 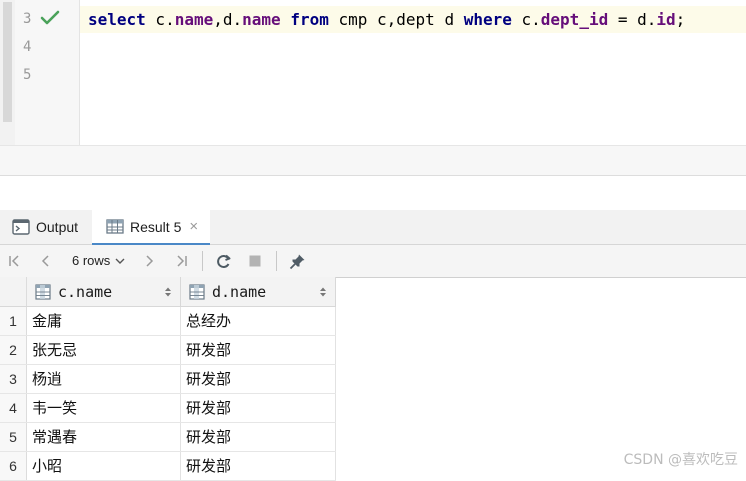 I want to click on table-row: 5 常遇春 研发部, so click(x=168, y=437).